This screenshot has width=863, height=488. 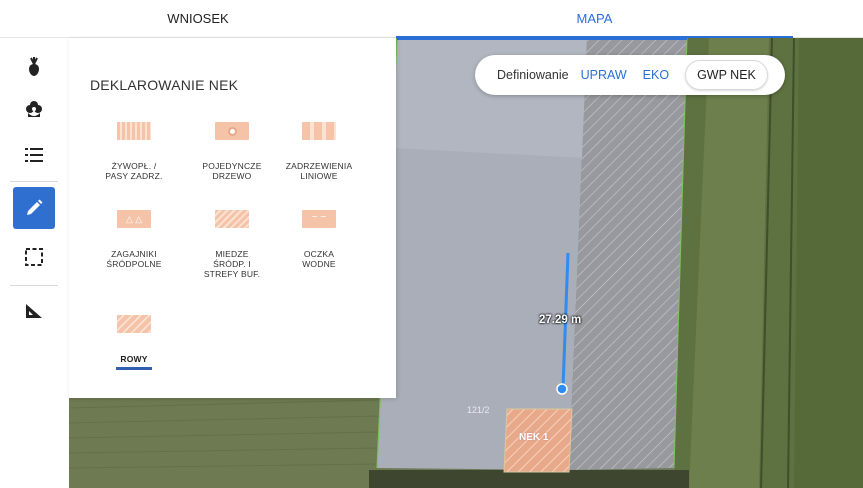 I want to click on tile-zagajniki: △ △ ZAGAJNIKI ŚRÓDPOLNE, so click(x=134, y=239).